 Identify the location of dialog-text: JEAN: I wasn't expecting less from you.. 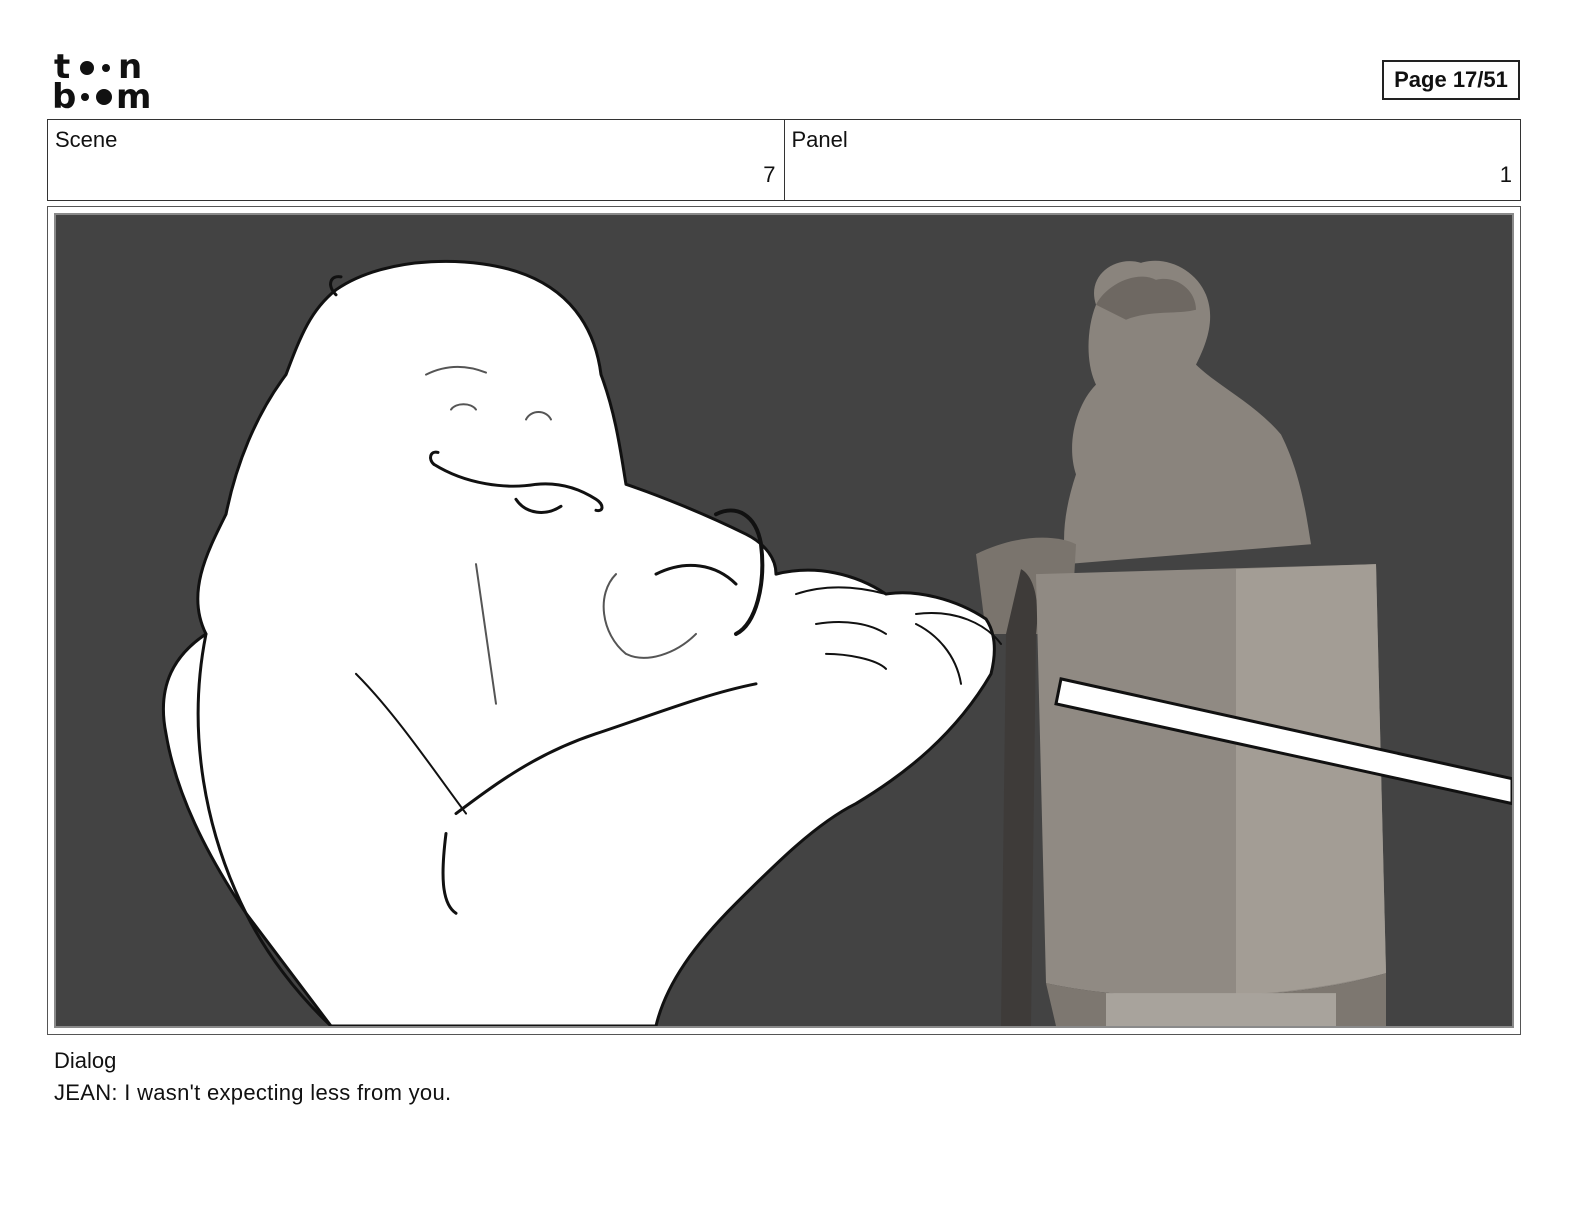
(253, 1092).